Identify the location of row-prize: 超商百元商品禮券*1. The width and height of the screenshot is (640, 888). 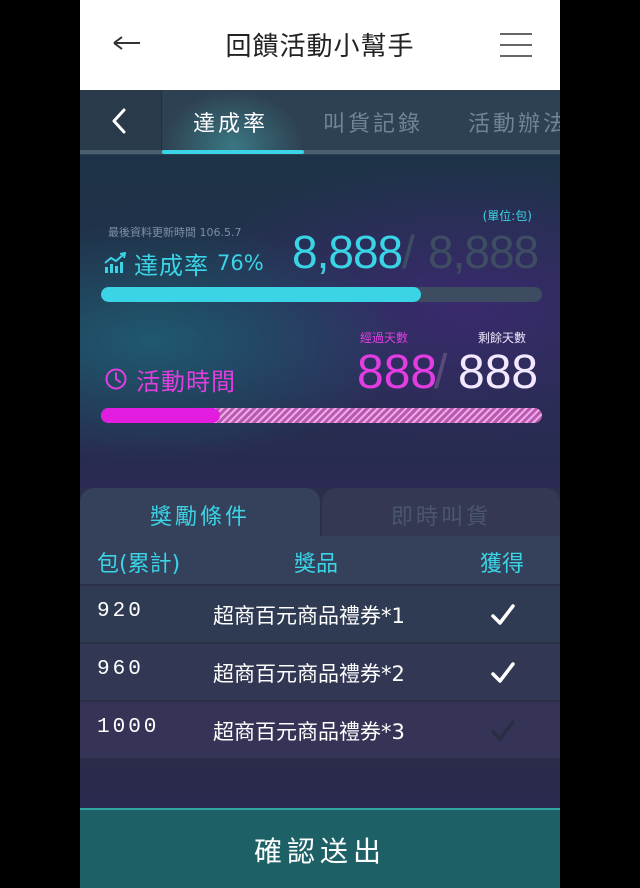
(309, 616).